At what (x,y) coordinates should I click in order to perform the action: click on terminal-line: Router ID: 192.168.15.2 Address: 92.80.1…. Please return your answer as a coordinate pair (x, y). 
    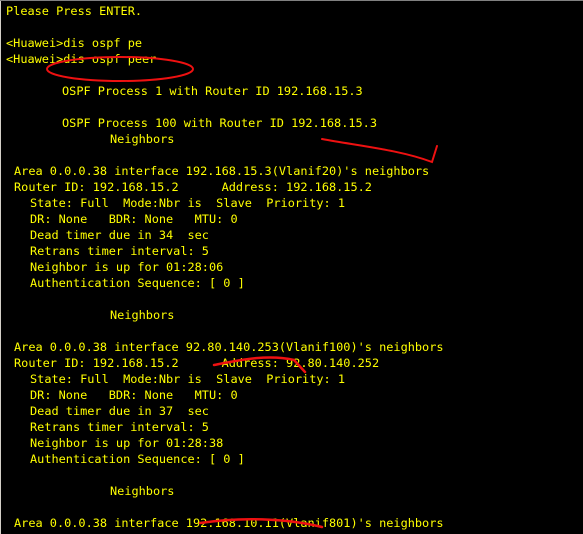
    Looking at the image, I should click on (197, 363).